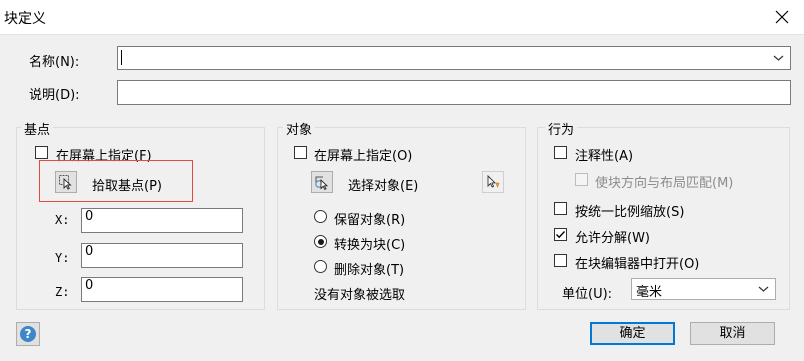 This screenshot has height=361, width=804. I want to click on allow-exploding-checkbox, so click(560, 234).